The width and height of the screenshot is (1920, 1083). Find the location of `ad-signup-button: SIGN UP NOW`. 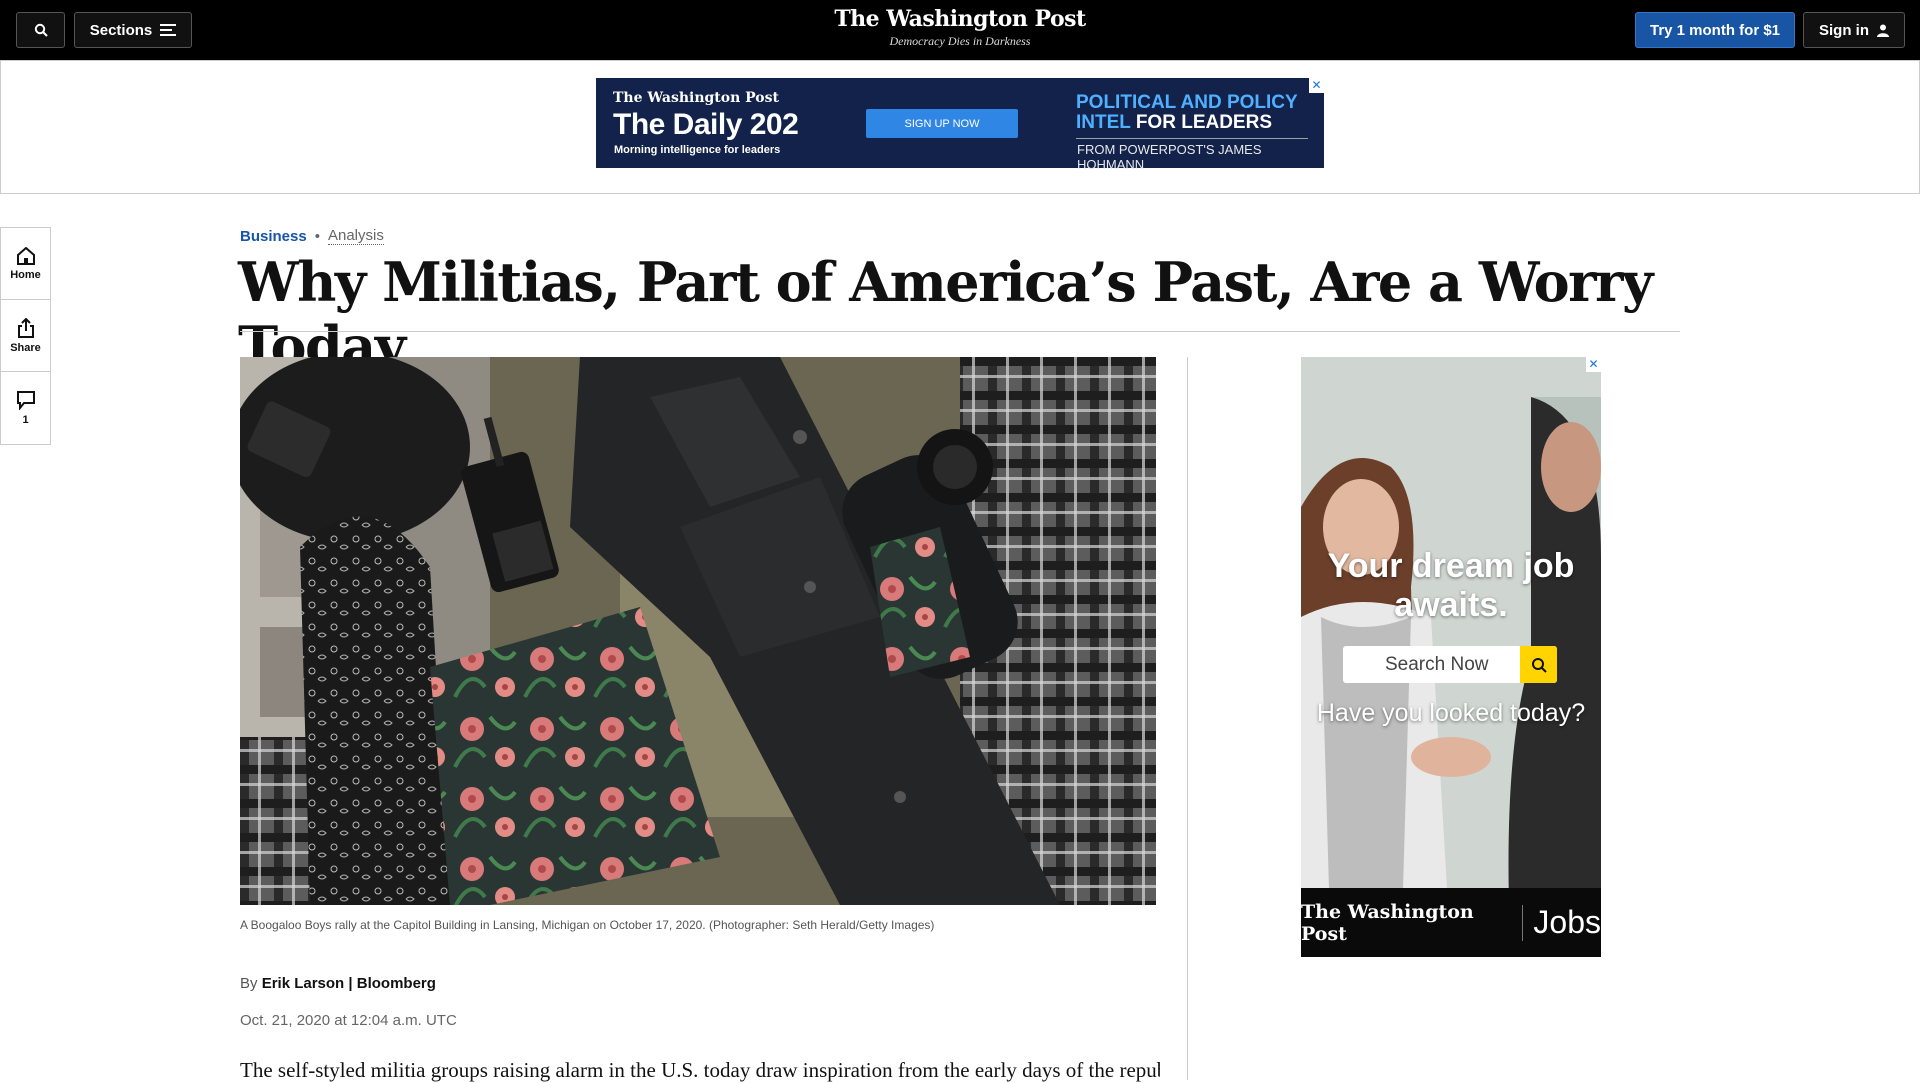

ad-signup-button: SIGN UP NOW is located at coordinates (942, 123).